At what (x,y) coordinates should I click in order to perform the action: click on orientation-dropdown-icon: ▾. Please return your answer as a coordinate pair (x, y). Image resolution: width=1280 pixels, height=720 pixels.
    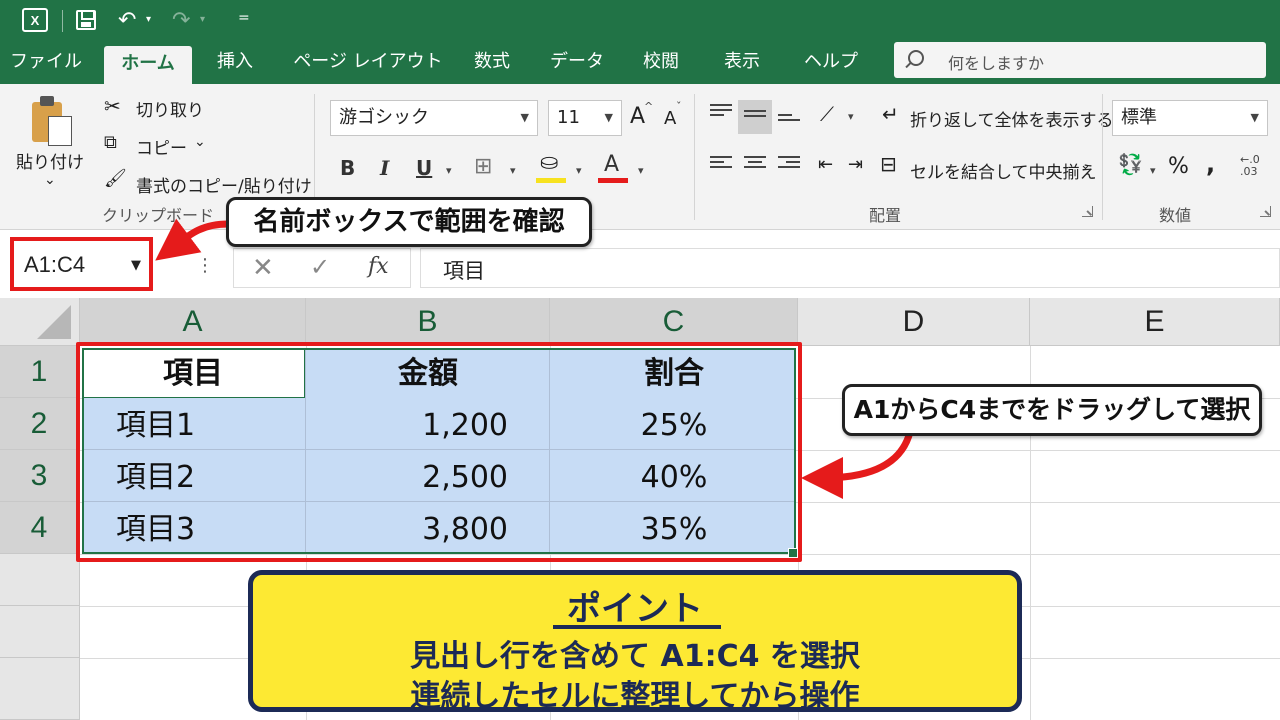
    Looking at the image, I should click on (851, 116).